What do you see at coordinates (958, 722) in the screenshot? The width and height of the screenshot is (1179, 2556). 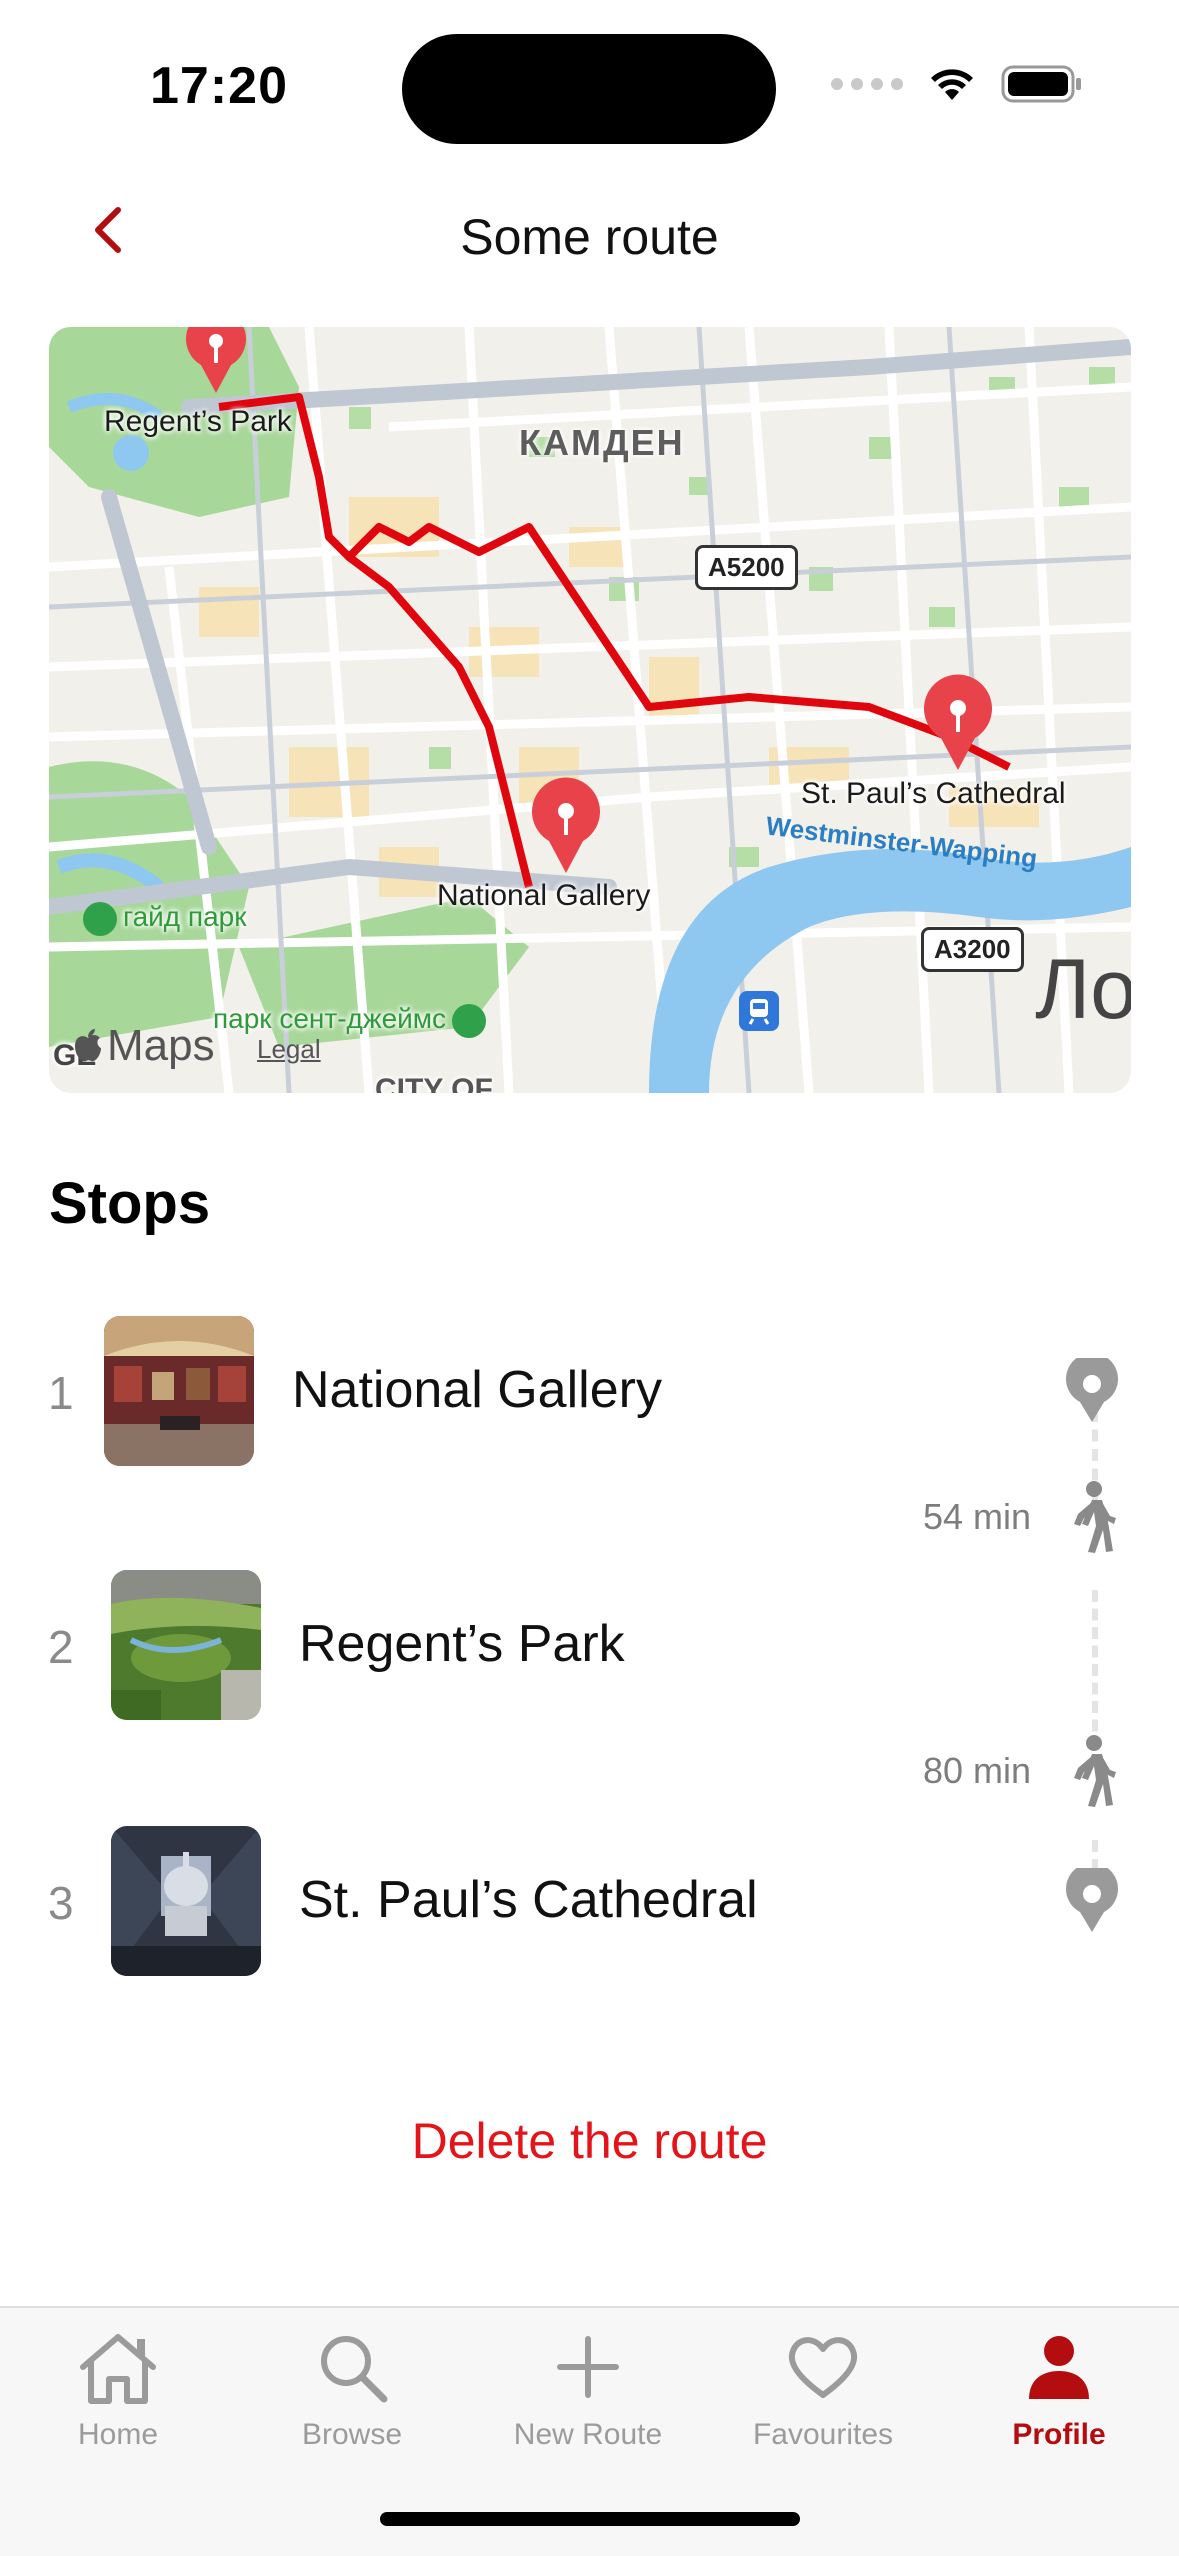 I see `map-pin-st-pauls` at bounding box center [958, 722].